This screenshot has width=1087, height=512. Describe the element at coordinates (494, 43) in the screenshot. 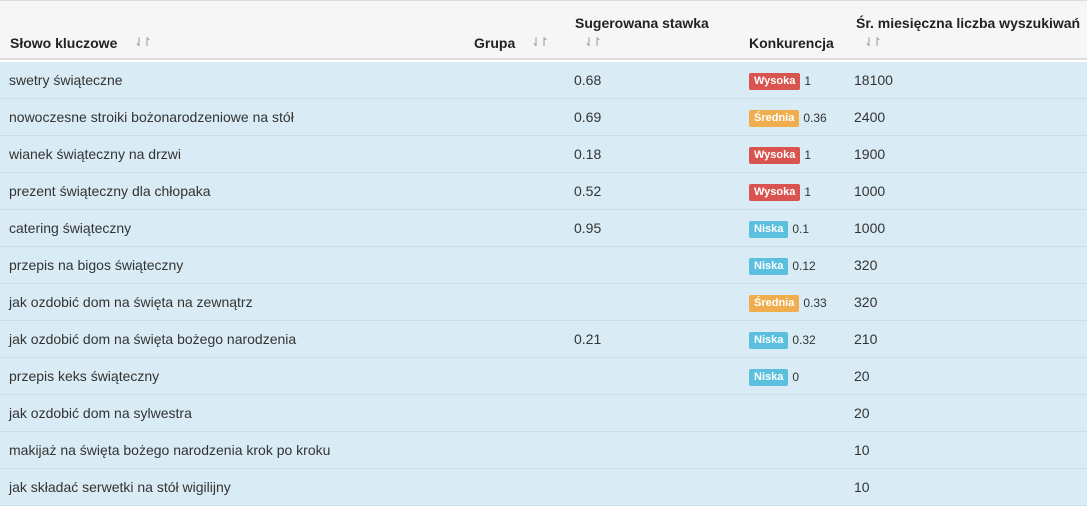

I see `header-group: Grupa` at that location.